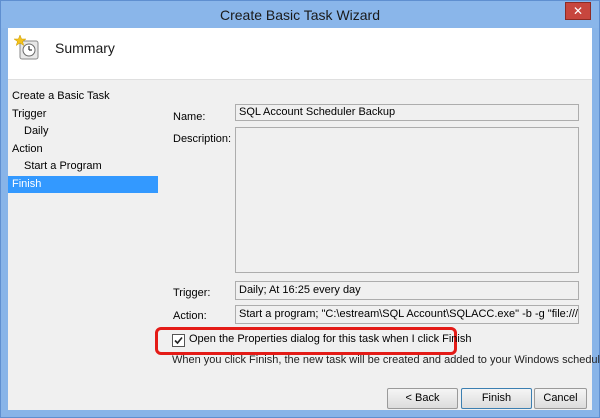 The height and width of the screenshot is (418, 600). I want to click on action-label: Action:, so click(190, 316).